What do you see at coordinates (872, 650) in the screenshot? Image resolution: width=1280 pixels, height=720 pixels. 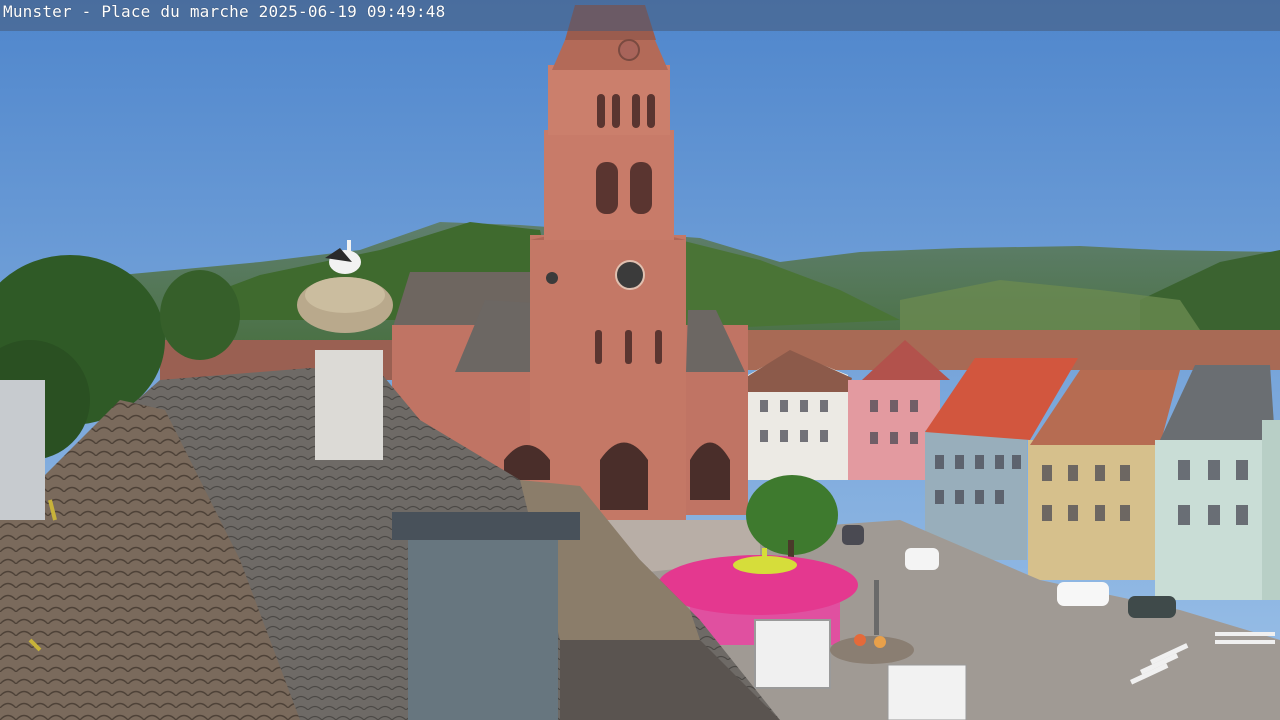 I see `fountain` at bounding box center [872, 650].